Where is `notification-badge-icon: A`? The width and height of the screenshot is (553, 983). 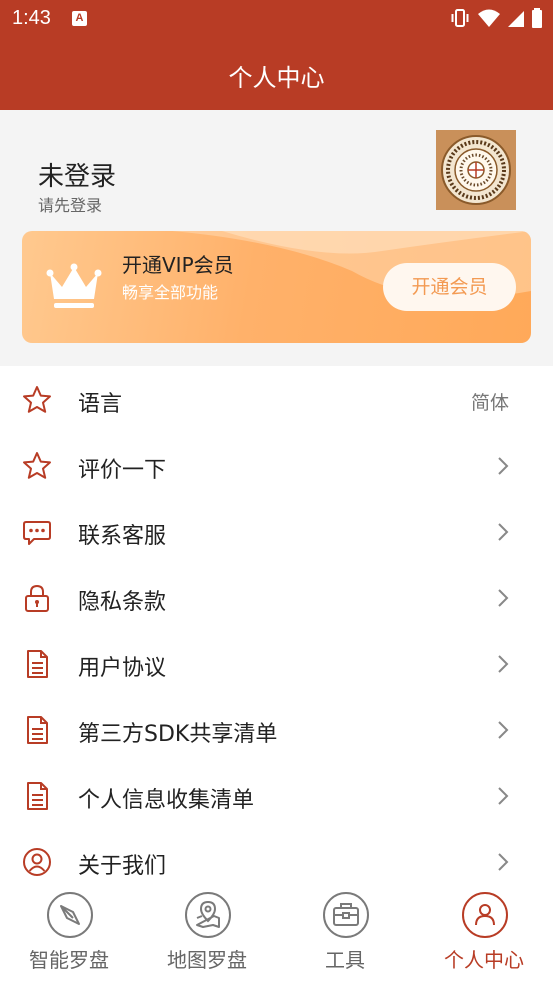 notification-badge-icon: A is located at coordinates (79, 18).